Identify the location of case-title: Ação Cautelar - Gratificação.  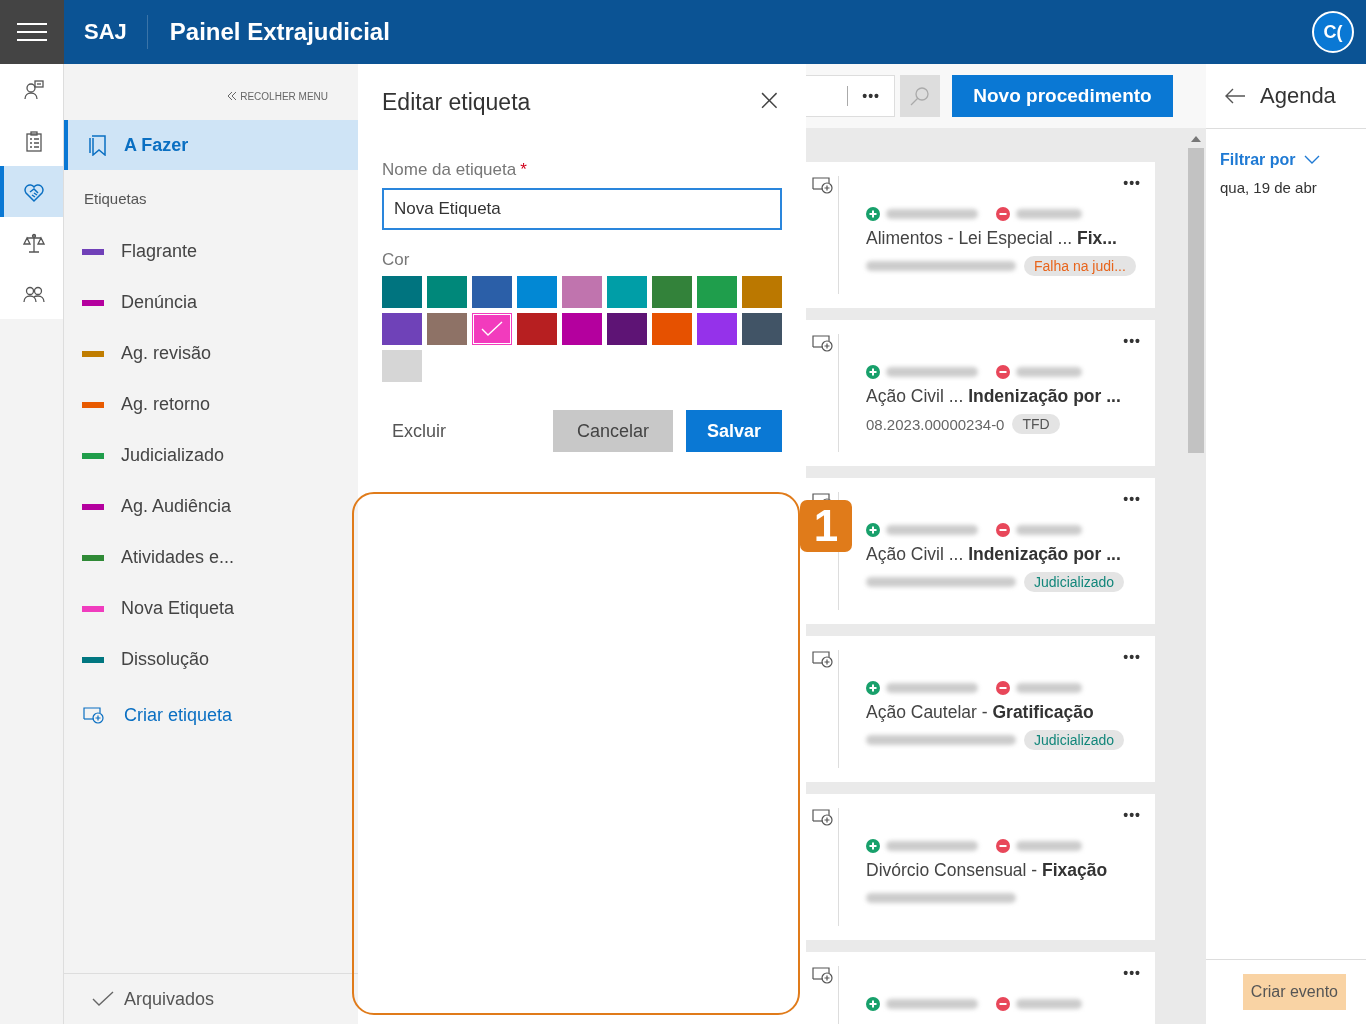
(980, 712).